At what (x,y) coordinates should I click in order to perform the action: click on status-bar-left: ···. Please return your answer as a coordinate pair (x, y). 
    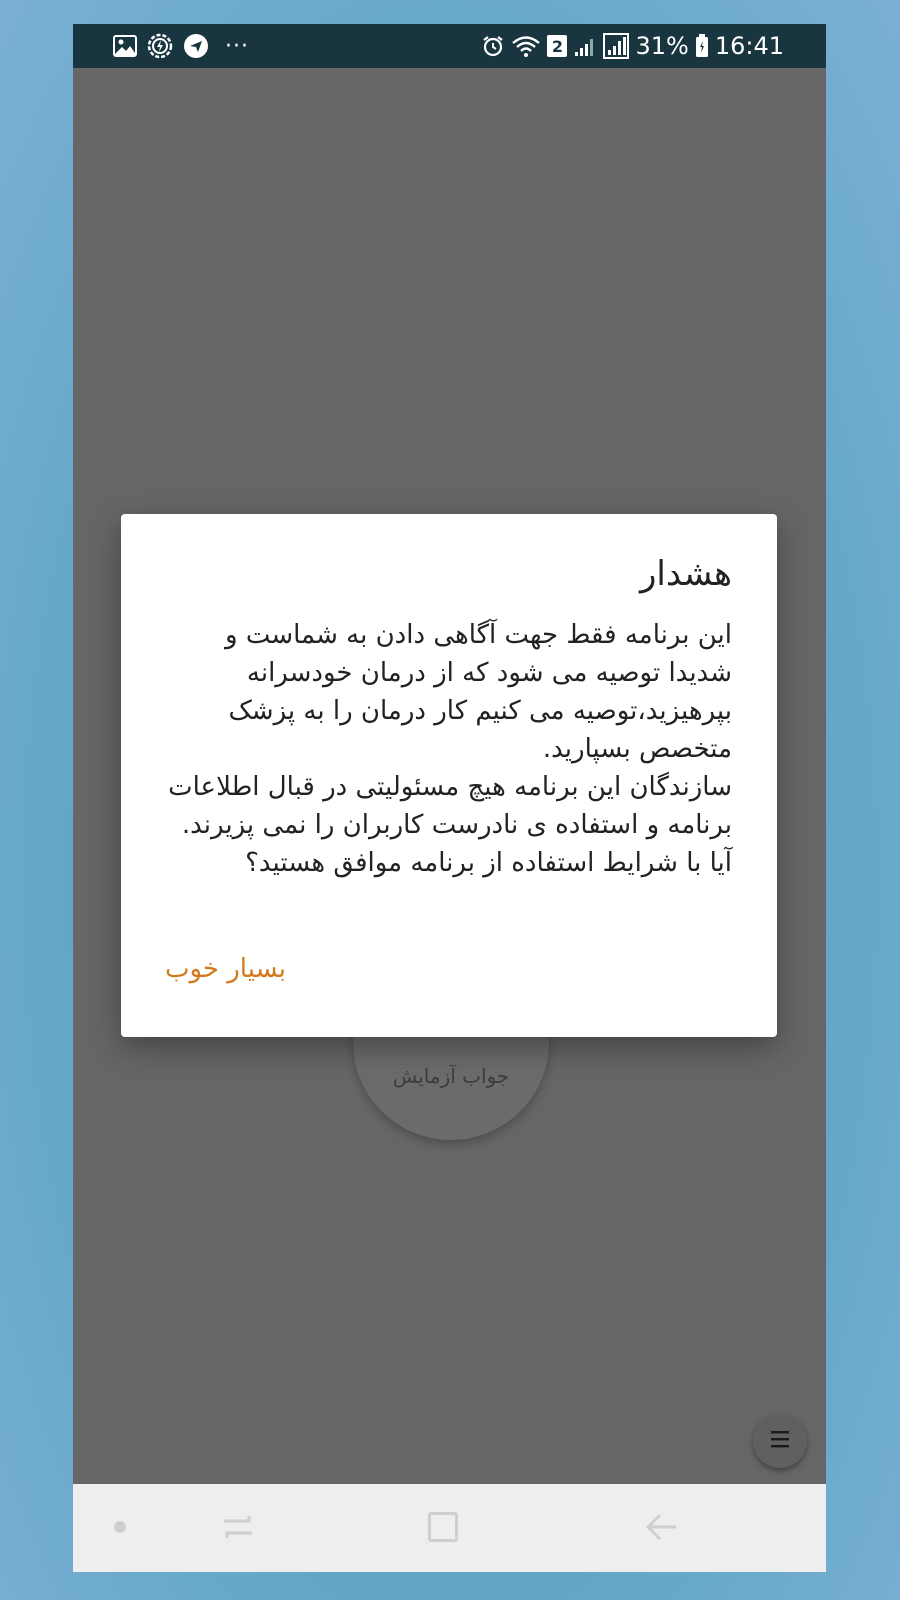
    Looking at the image, I should click on (181, 46).